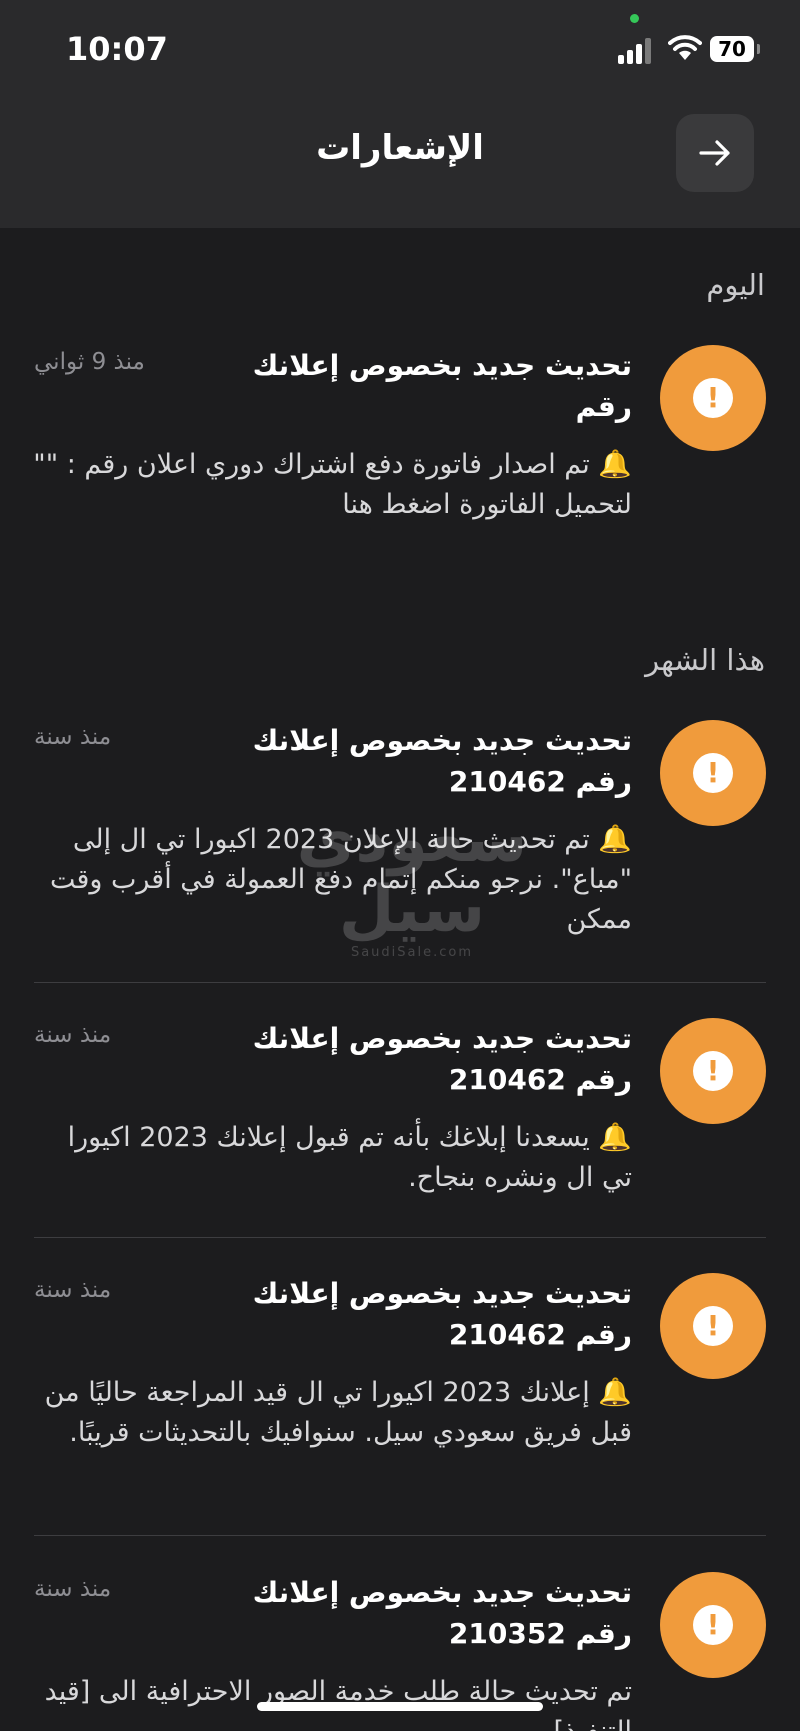 This screenshot has width=800, height=1731. I want to click on section-label-this-month: هذا الشهر, so click(705, 660).